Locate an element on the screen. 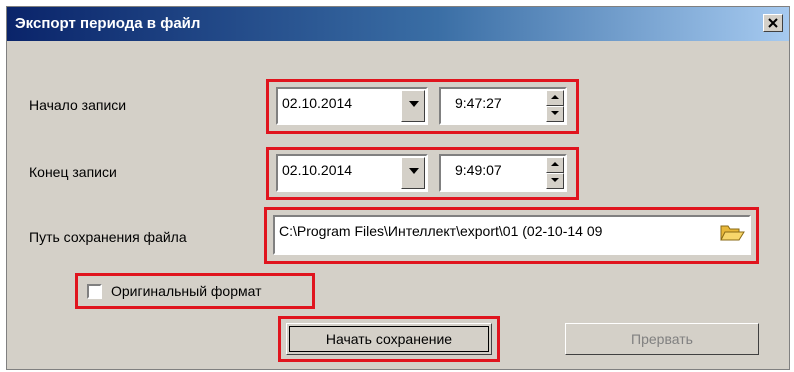 This screenshot has width=794, height=372. original-format-label: Оригинальный формат is located at coordinates (186, 291).